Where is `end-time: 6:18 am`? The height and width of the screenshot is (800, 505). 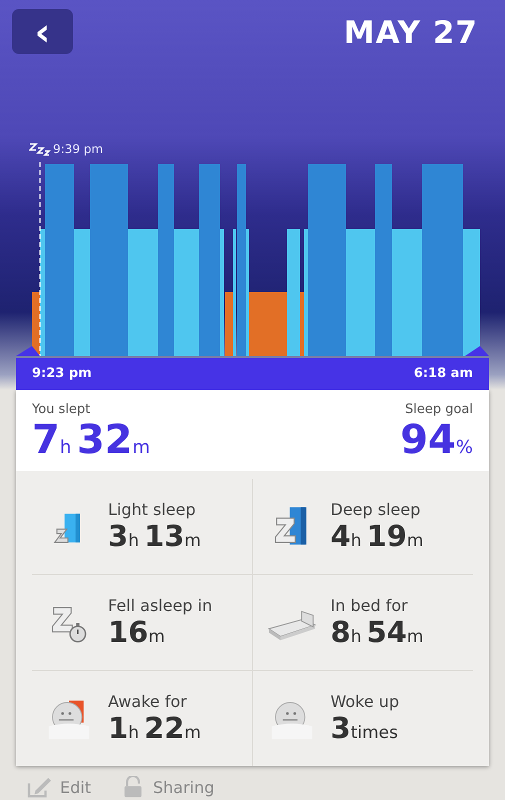
end-time: 6:18 am is located at coordinates (443, 374).